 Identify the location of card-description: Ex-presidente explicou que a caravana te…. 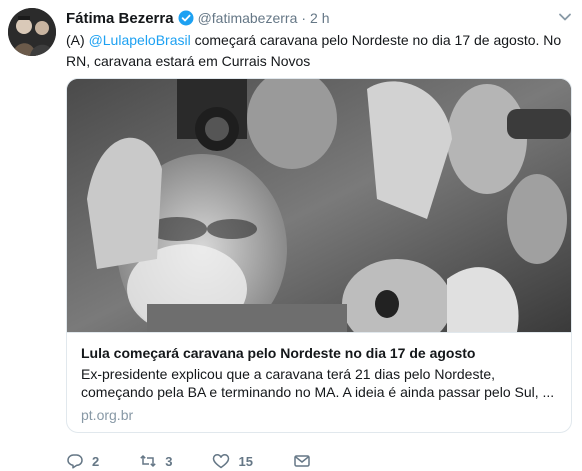
(318, 383).